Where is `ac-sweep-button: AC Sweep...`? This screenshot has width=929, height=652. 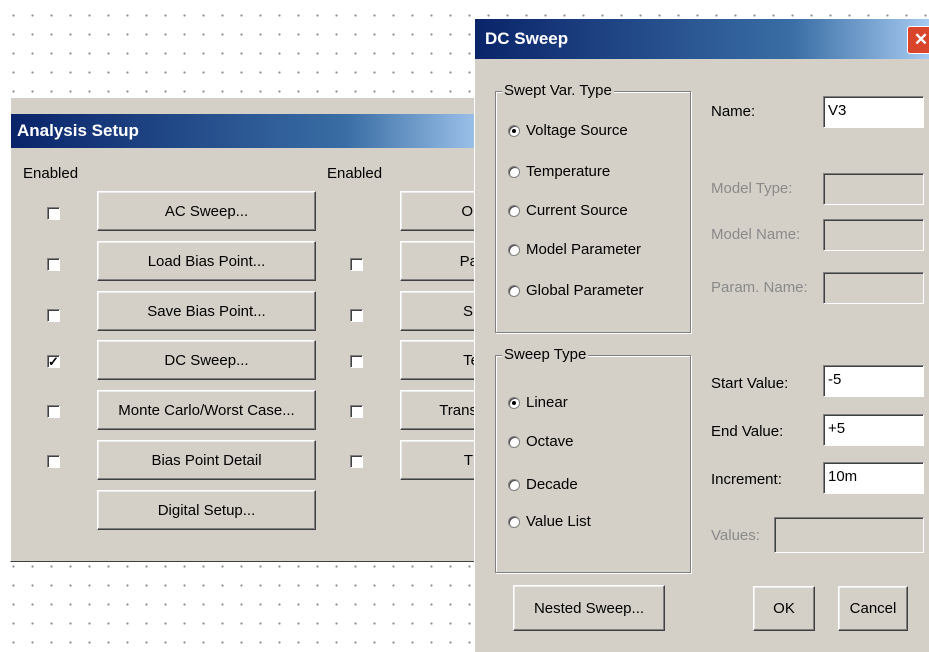 ac-sweep-button: AC Sweep... is located at coordinates (206, 211).